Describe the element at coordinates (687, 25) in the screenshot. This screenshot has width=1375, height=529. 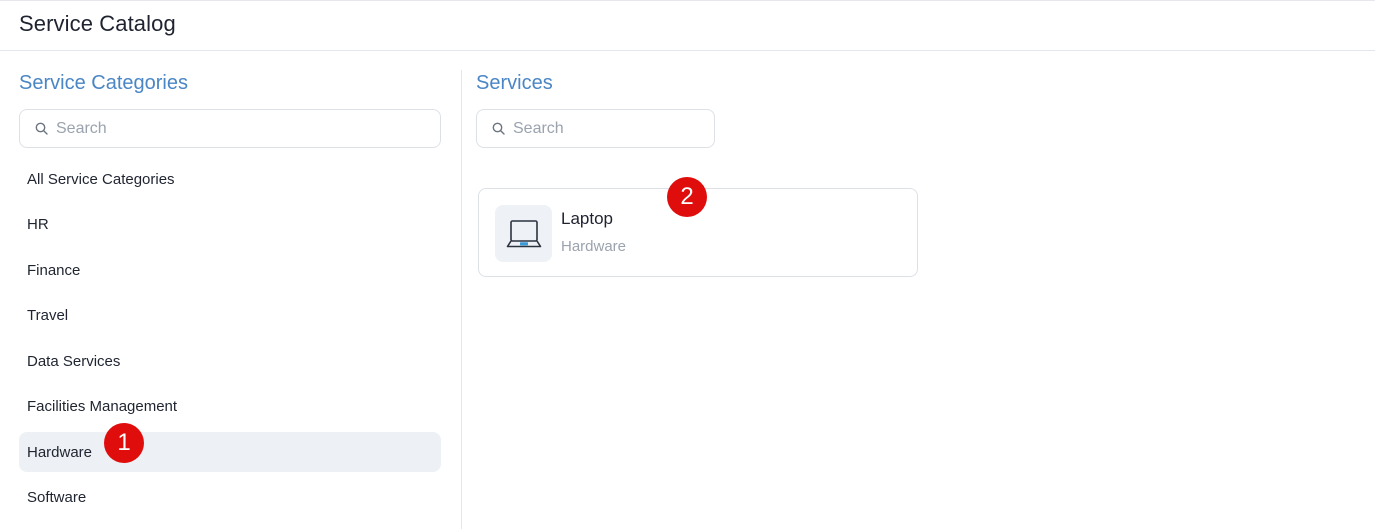
I see `page-header: Service Catalog` at that location.